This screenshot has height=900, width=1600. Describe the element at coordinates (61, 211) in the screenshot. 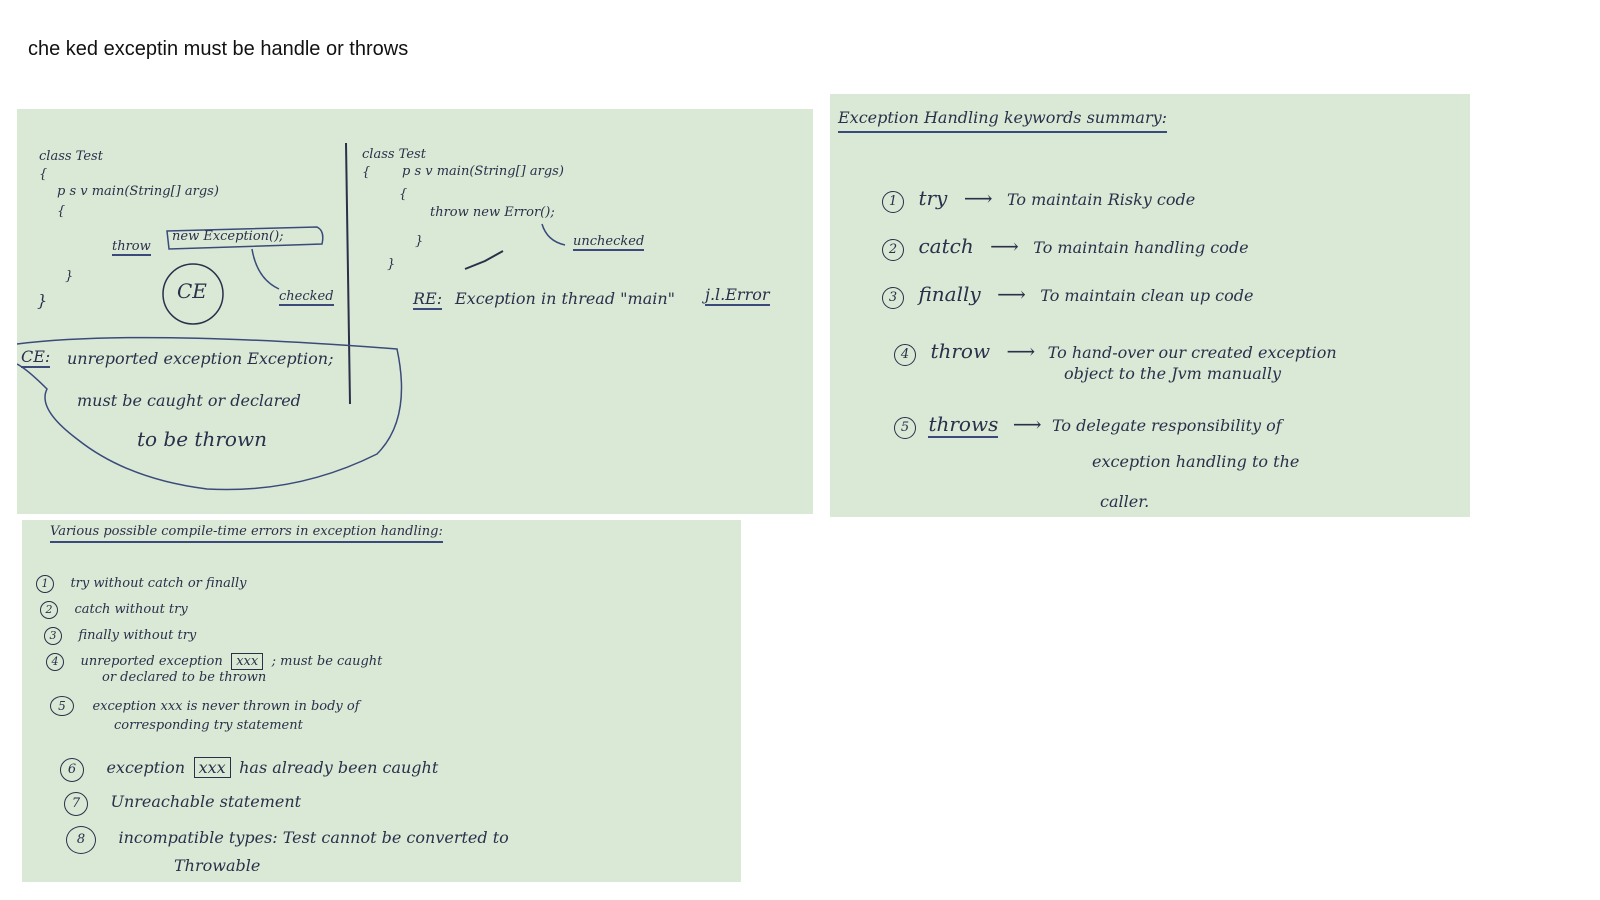

I see `brace-open-main-1: {` at that location.